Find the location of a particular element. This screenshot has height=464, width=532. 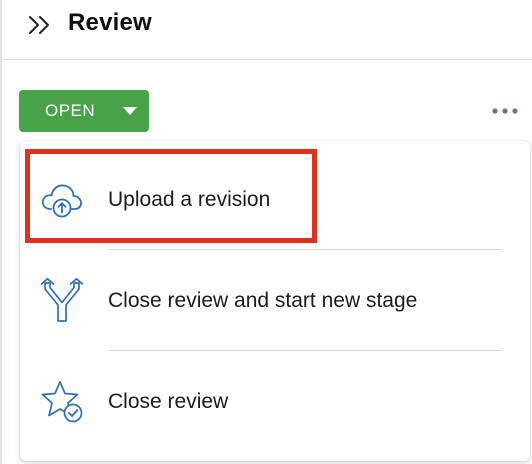

menu-item-label: Upload a revision is located at coordinates (189, 199).